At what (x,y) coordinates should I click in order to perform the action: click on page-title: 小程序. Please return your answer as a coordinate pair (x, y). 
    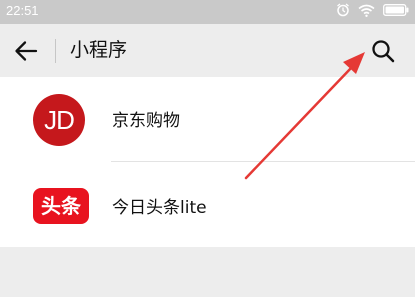
    Looking at the image, I should click on (99, 50).